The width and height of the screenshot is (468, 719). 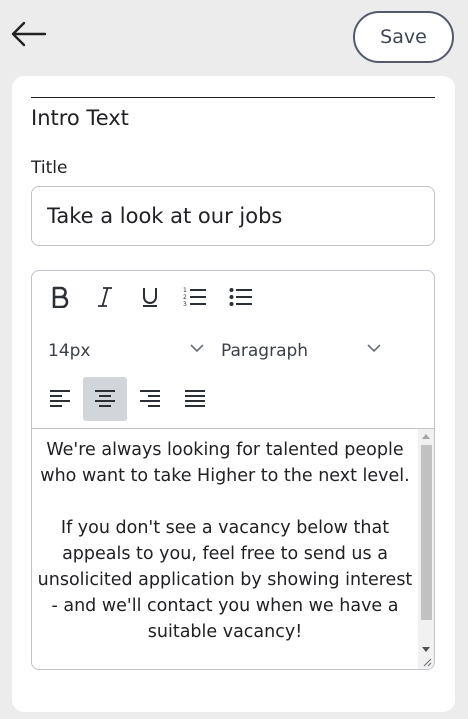 What do you see at coordinates (185, 304) in the screenshot?
I see `svg-text: 3` at bounding box center [185, 304].